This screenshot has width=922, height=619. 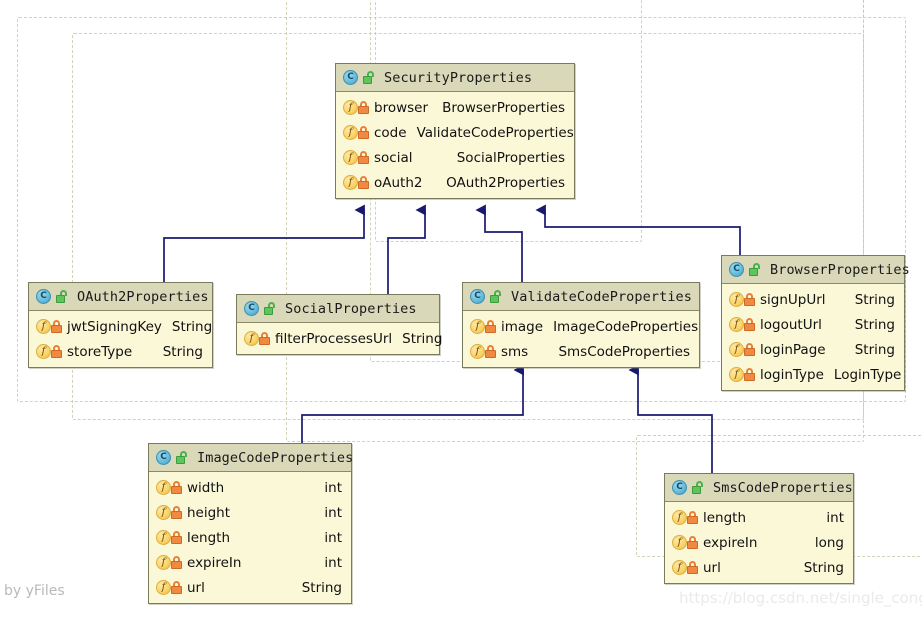 I want to click on class-name: SmsCodeProperties, so click(x=783, y=487).